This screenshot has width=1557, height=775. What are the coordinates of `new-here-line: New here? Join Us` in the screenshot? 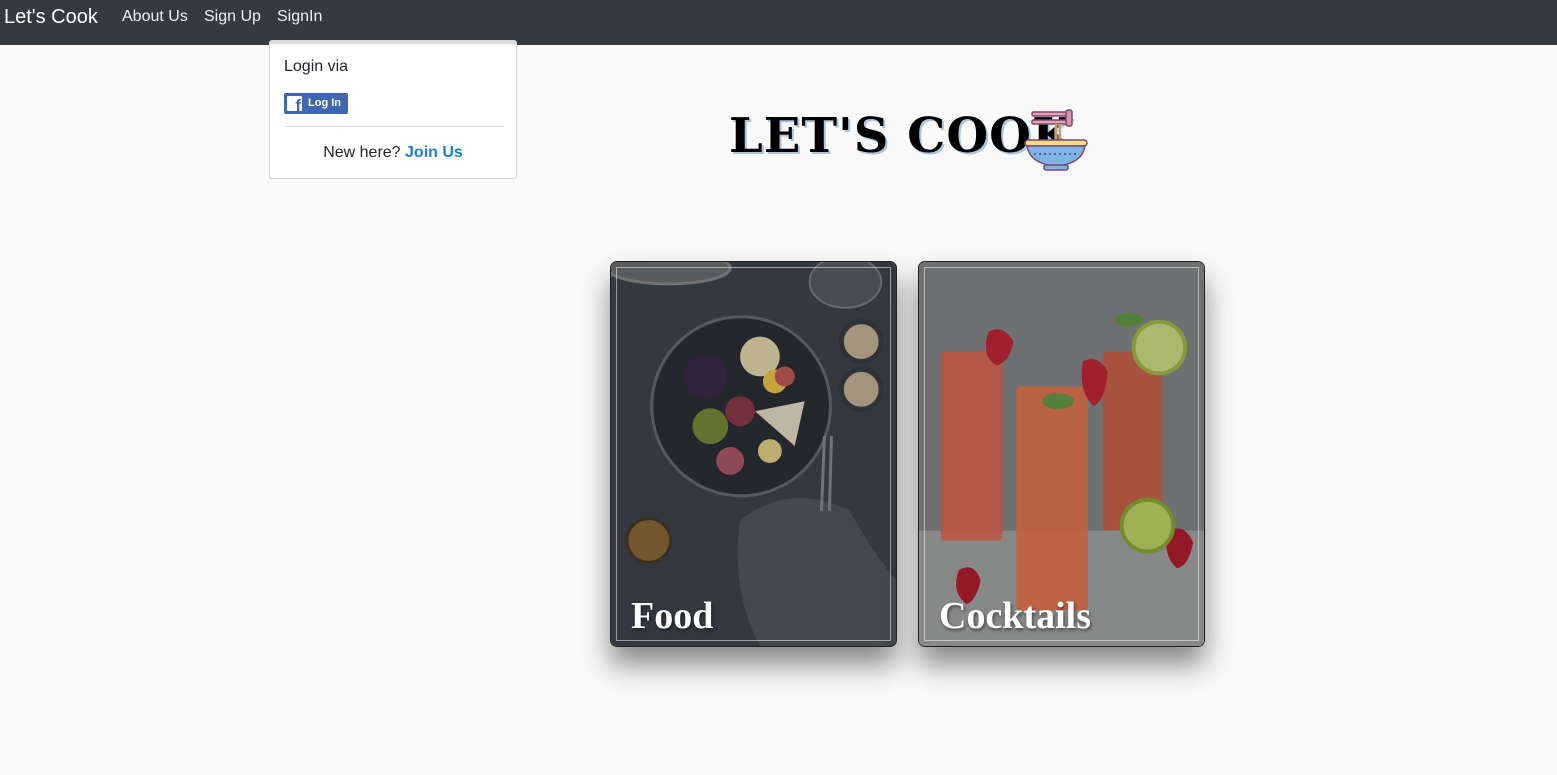 It's located at (393, 153).